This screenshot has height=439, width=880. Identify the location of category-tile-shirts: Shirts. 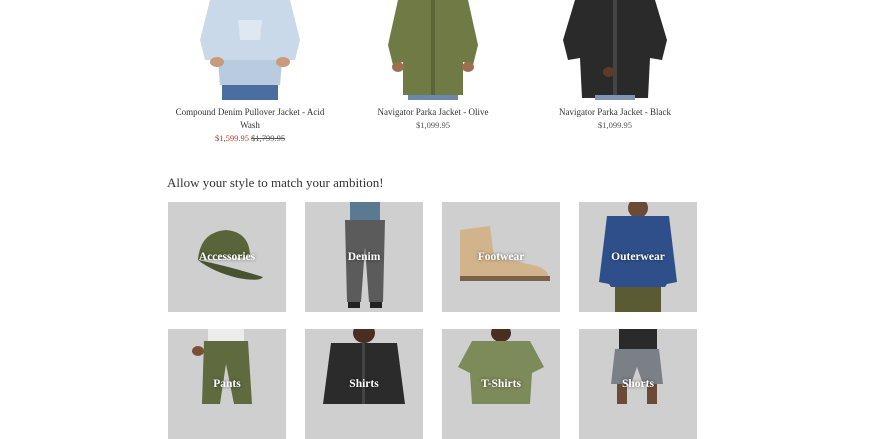
(364, 384).